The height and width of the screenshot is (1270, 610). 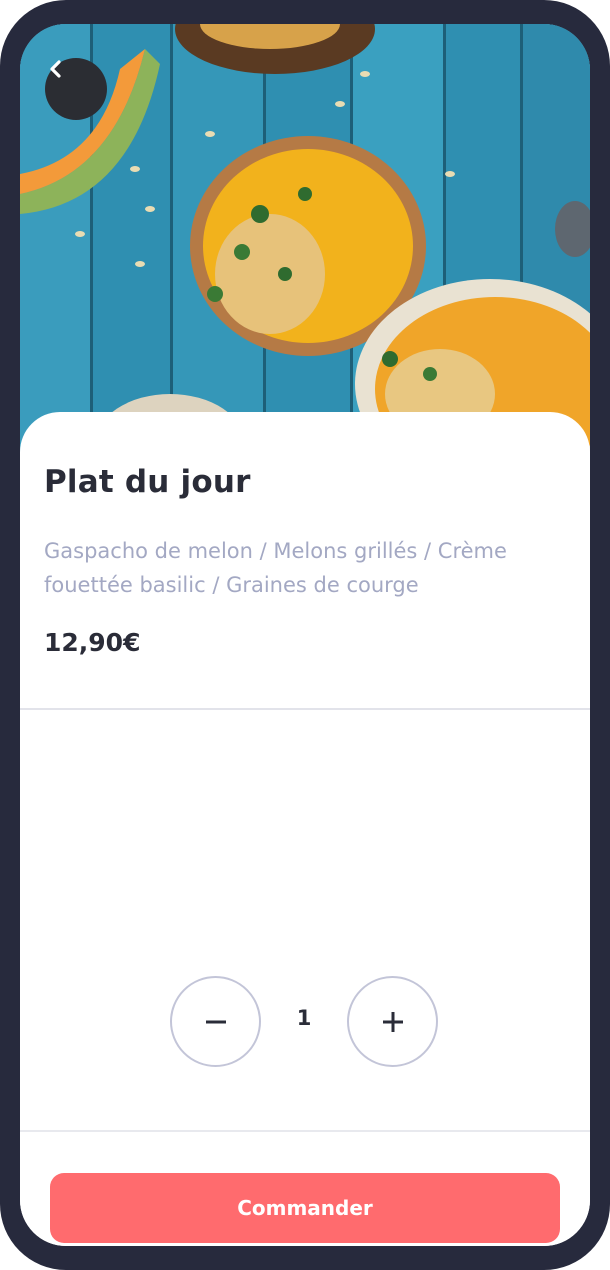 I want to click on quantity-value: 1, so click(x=304, y=1018).